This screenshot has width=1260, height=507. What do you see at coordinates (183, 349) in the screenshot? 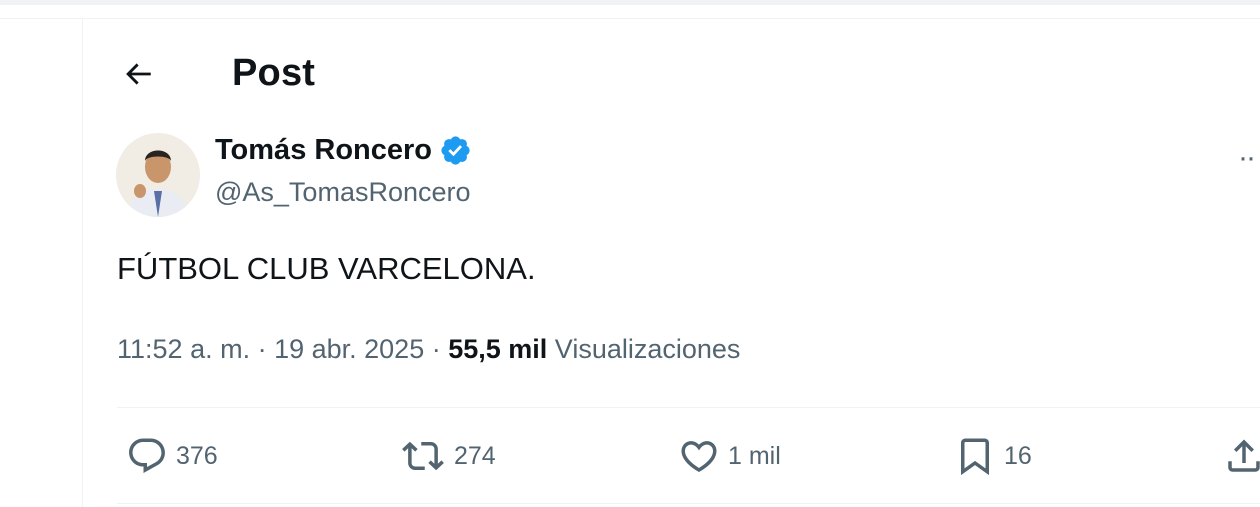
I see `post-time: 11:52 a. m.` at bounding box center [183, 349].